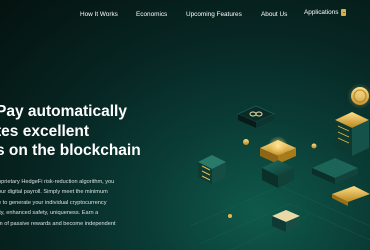 The height and width of the screenshot is (250, 370). What do you see at coordinates (344, 12) in the screenshot?
I see `chevron-down-icon` at bounding box center [344, 12].